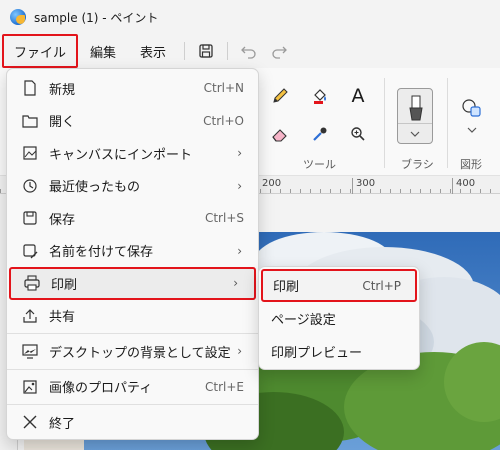 This screenshot has height=450, width=500. Describe the element at coordinates (18, 17) in the screenshot. I see `paint-icon` at that location.